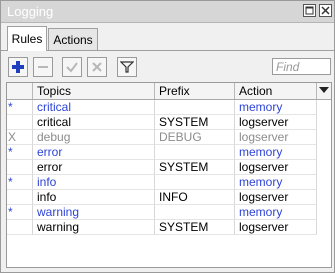 Image resolution: width=335 pixels, height=273 pixels. Describe the element at coordinates (30, 11) in the screenshot. I see `window-title: Logging` at that location.